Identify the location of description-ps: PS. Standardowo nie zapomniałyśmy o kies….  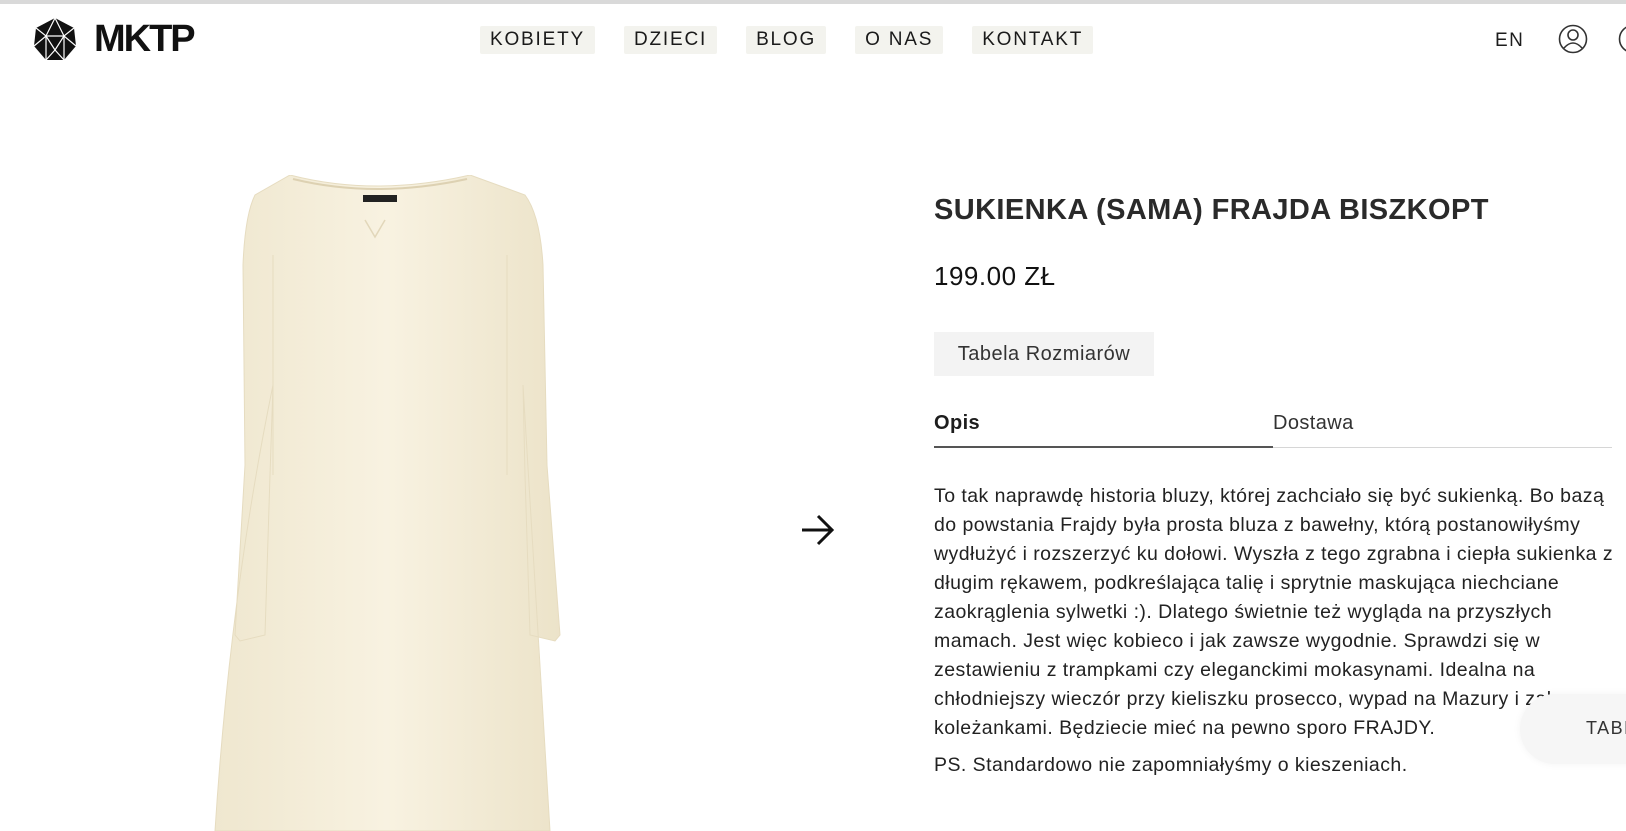
(1171, 765).